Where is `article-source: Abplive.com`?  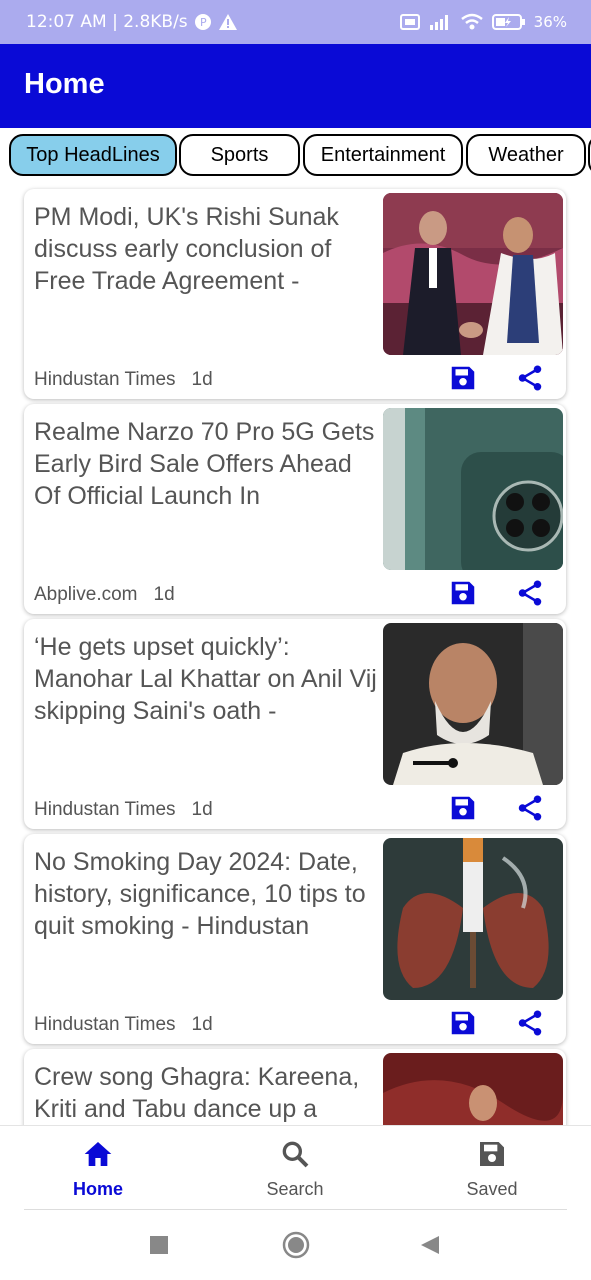 article-source: Abplive.com is located at coordinates (86, 594).